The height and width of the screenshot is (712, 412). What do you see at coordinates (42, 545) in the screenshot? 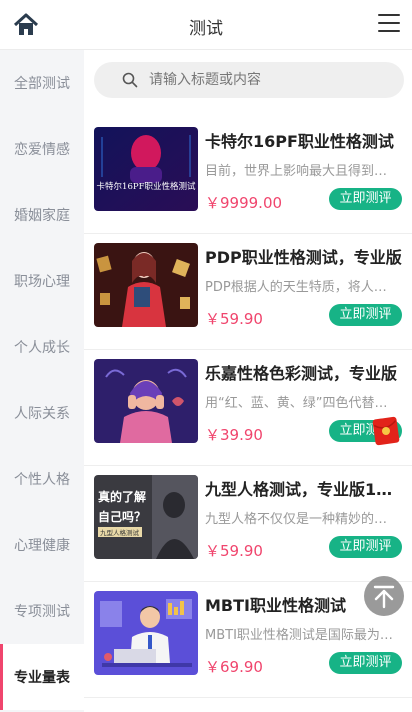
I see `sidebar-item-mental-health: 心理健康` at bounding box center [42, 545].